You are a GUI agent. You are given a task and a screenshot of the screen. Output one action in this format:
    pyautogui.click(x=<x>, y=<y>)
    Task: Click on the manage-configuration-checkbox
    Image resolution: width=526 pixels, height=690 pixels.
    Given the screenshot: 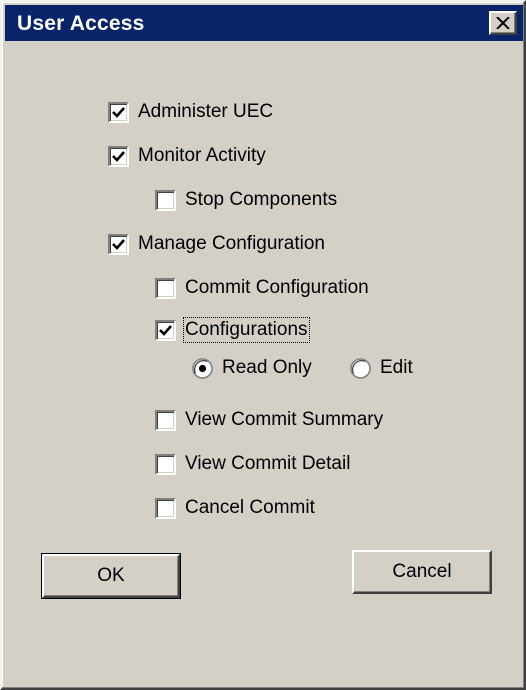 What is the action you would take?
    pyautogui.click(x=118, y=244)
    